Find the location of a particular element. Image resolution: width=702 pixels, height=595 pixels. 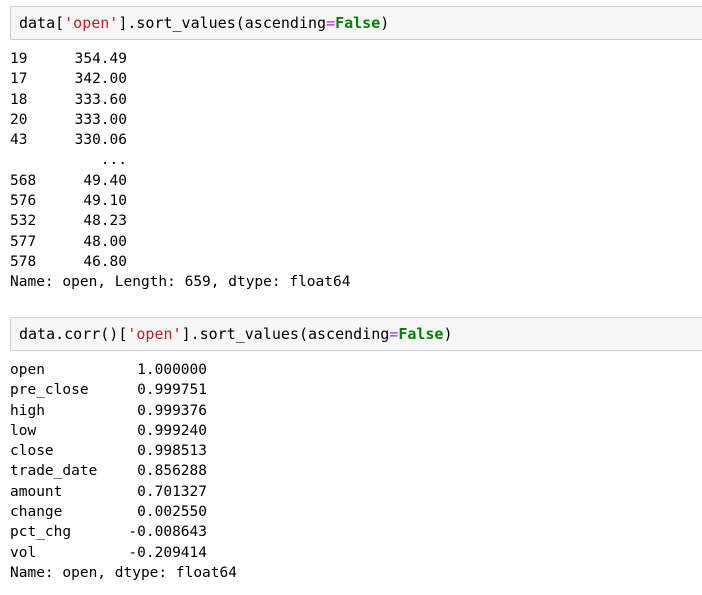

row-value: 330.06 is located at coordinates (100, 140).